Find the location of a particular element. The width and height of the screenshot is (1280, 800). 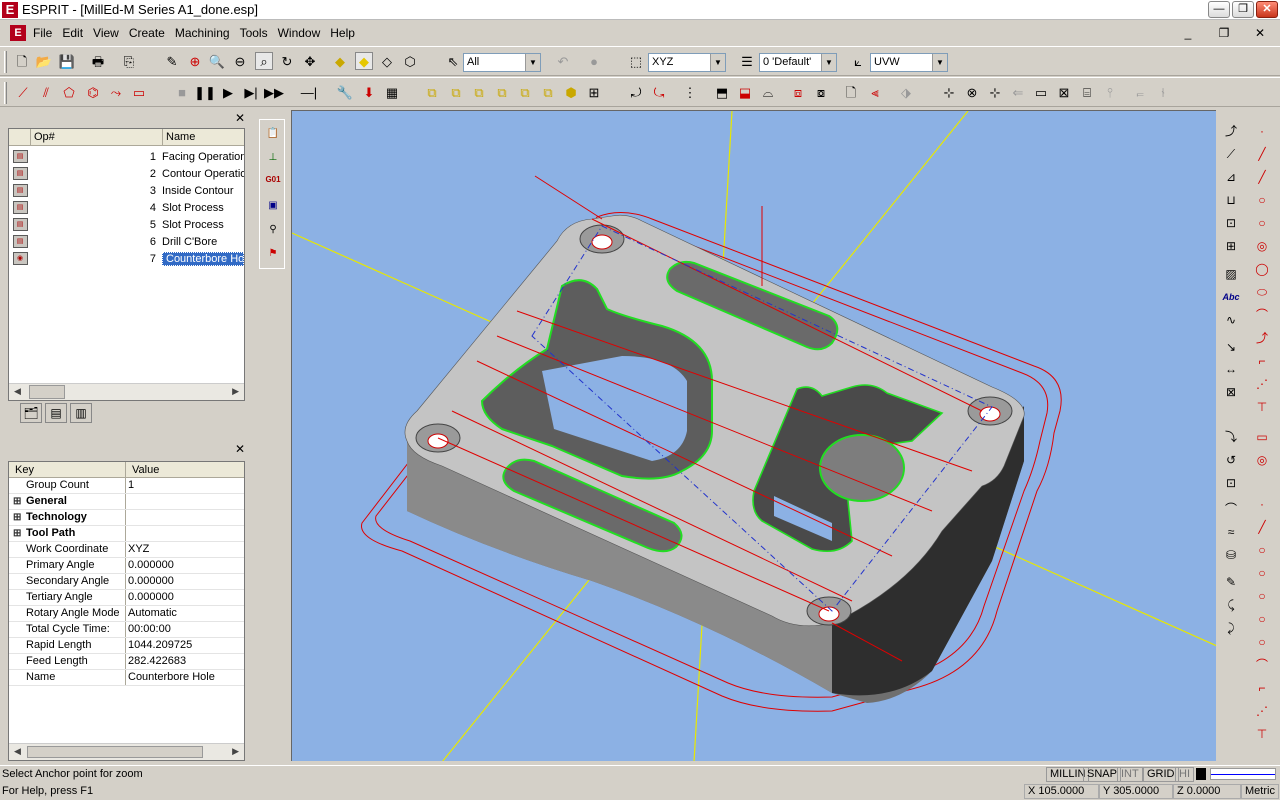

trim-tool-icon: ⊤ is located at coordinates (1262, 407).